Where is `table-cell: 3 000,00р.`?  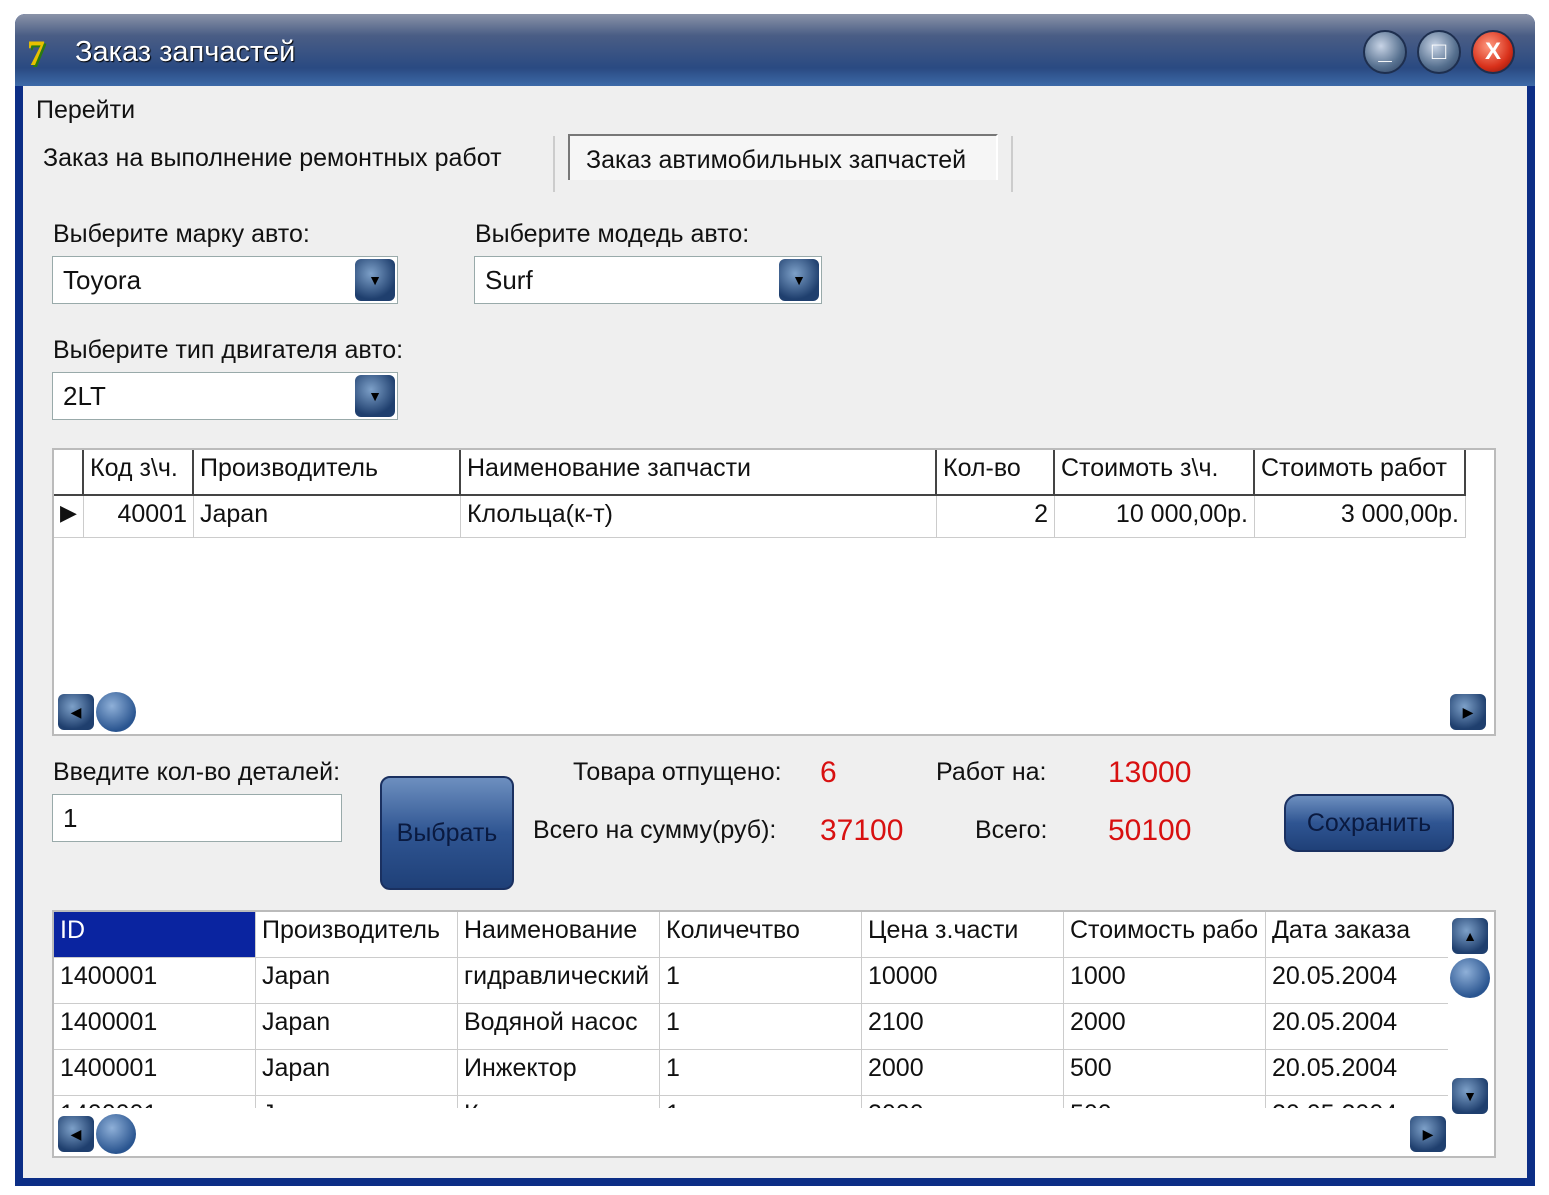 table-cell: 3 000,00р. is located at coordinates (1360, 517).